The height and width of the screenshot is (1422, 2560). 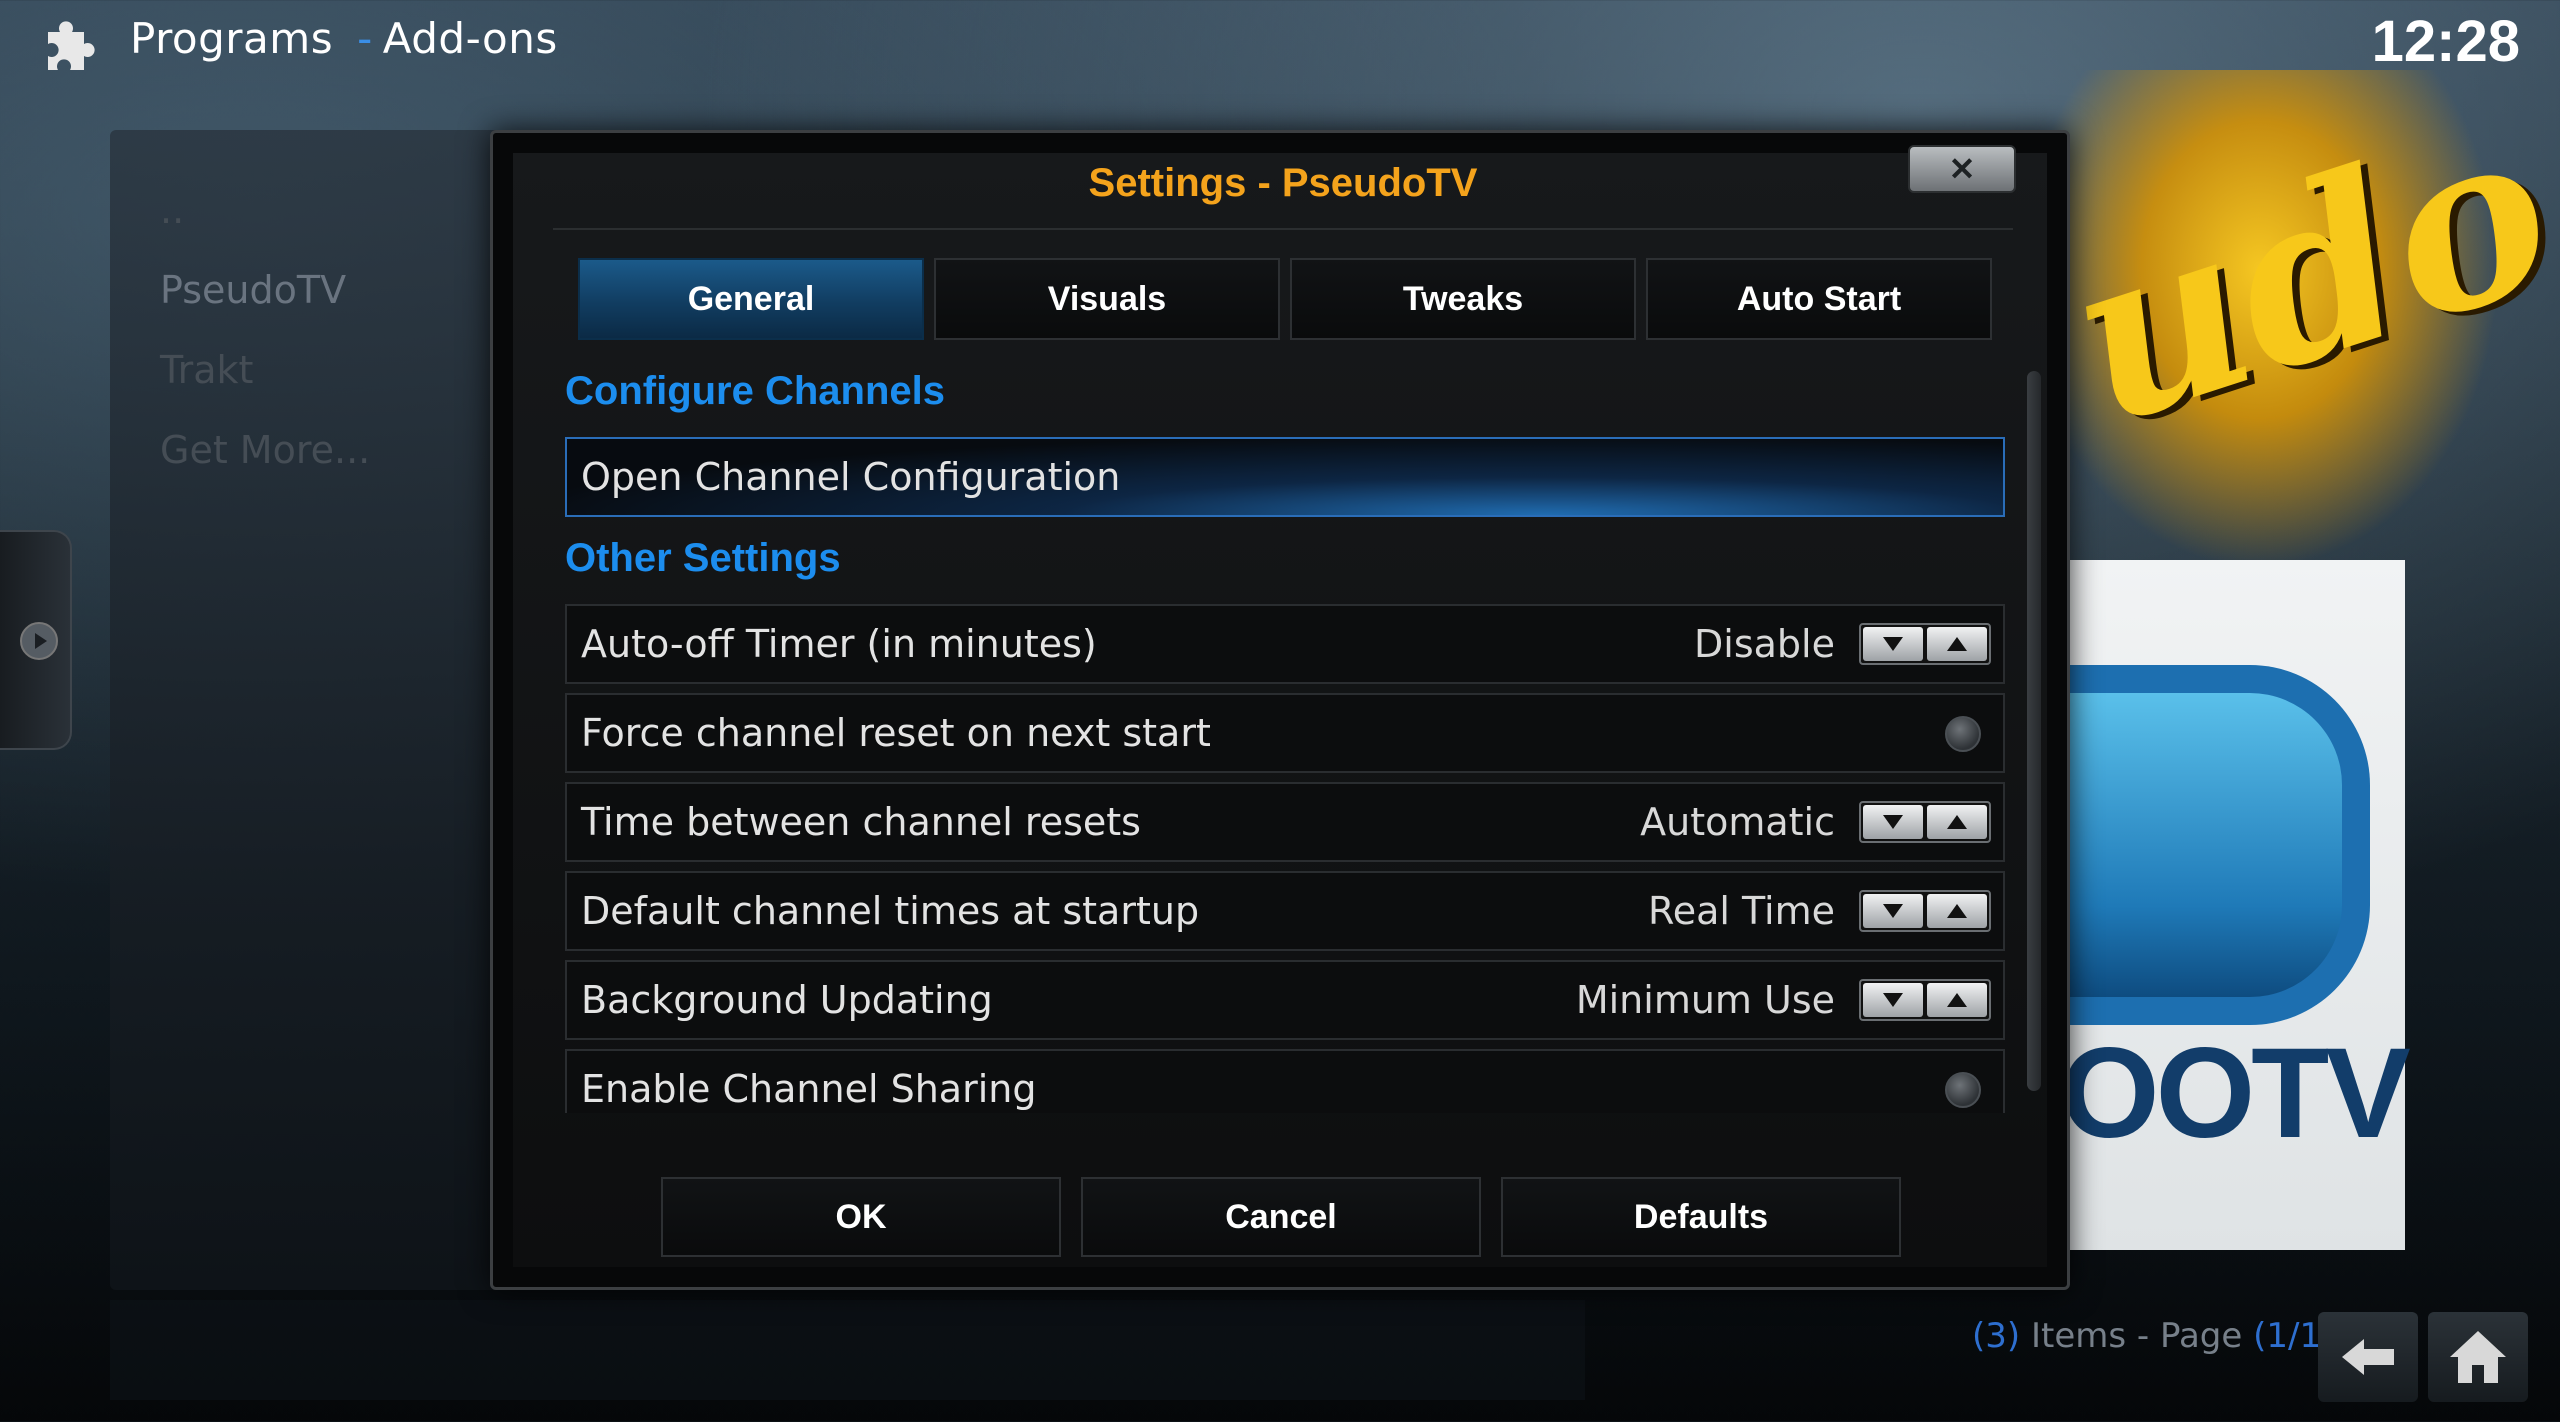 What do you see at coordinates (787, 1000) in the screenshot?
I see `setting-label: Background Updating` at bounding box center [787, 1000].